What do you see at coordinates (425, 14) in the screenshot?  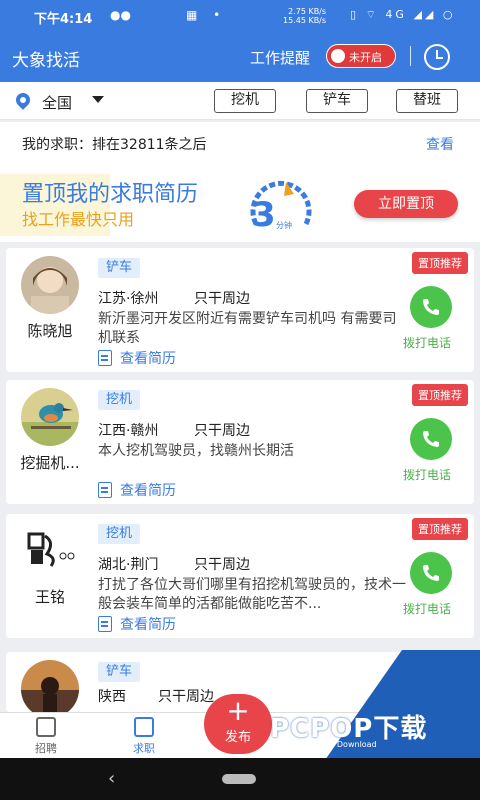 I see `signal-icon: ◢◢` at bounding box center [425, 14].